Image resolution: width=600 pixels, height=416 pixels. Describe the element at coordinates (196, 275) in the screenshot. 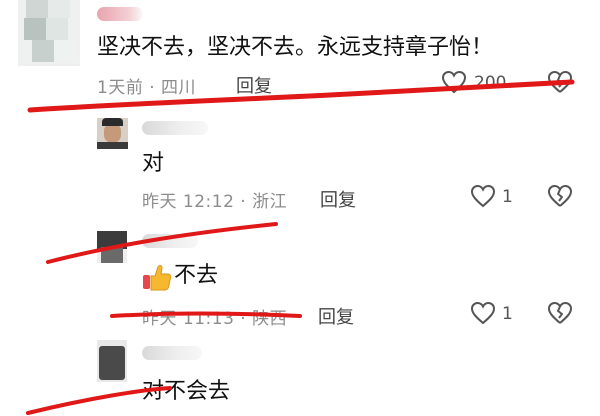

I see `comment-text: 不去` at that location.